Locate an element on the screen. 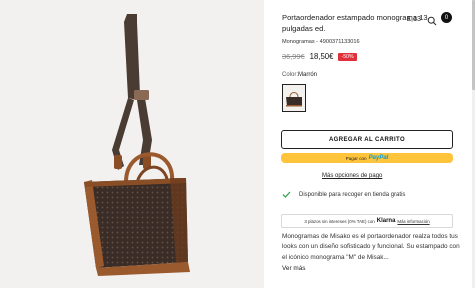  paypal-logo: PayPal is located at coordinates (379, 158).